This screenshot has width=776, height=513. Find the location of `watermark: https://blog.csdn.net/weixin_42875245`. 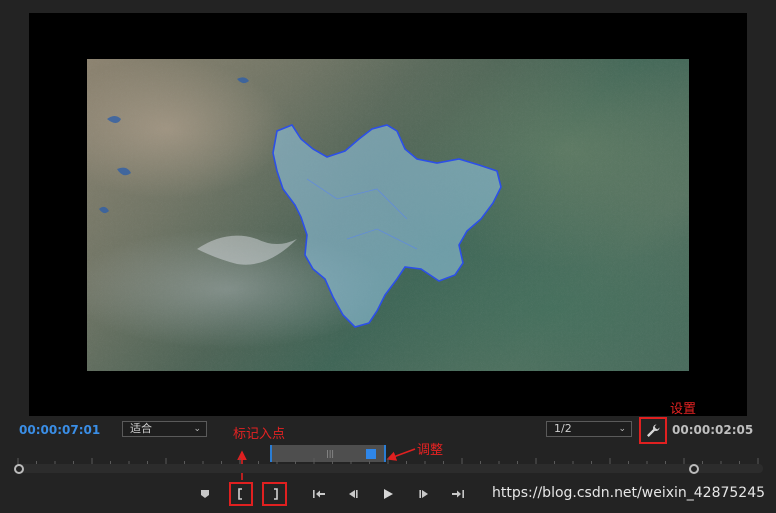

watermark: https://blog.csdn.net/weixin_42875245 is located at coordinates (629, 493).